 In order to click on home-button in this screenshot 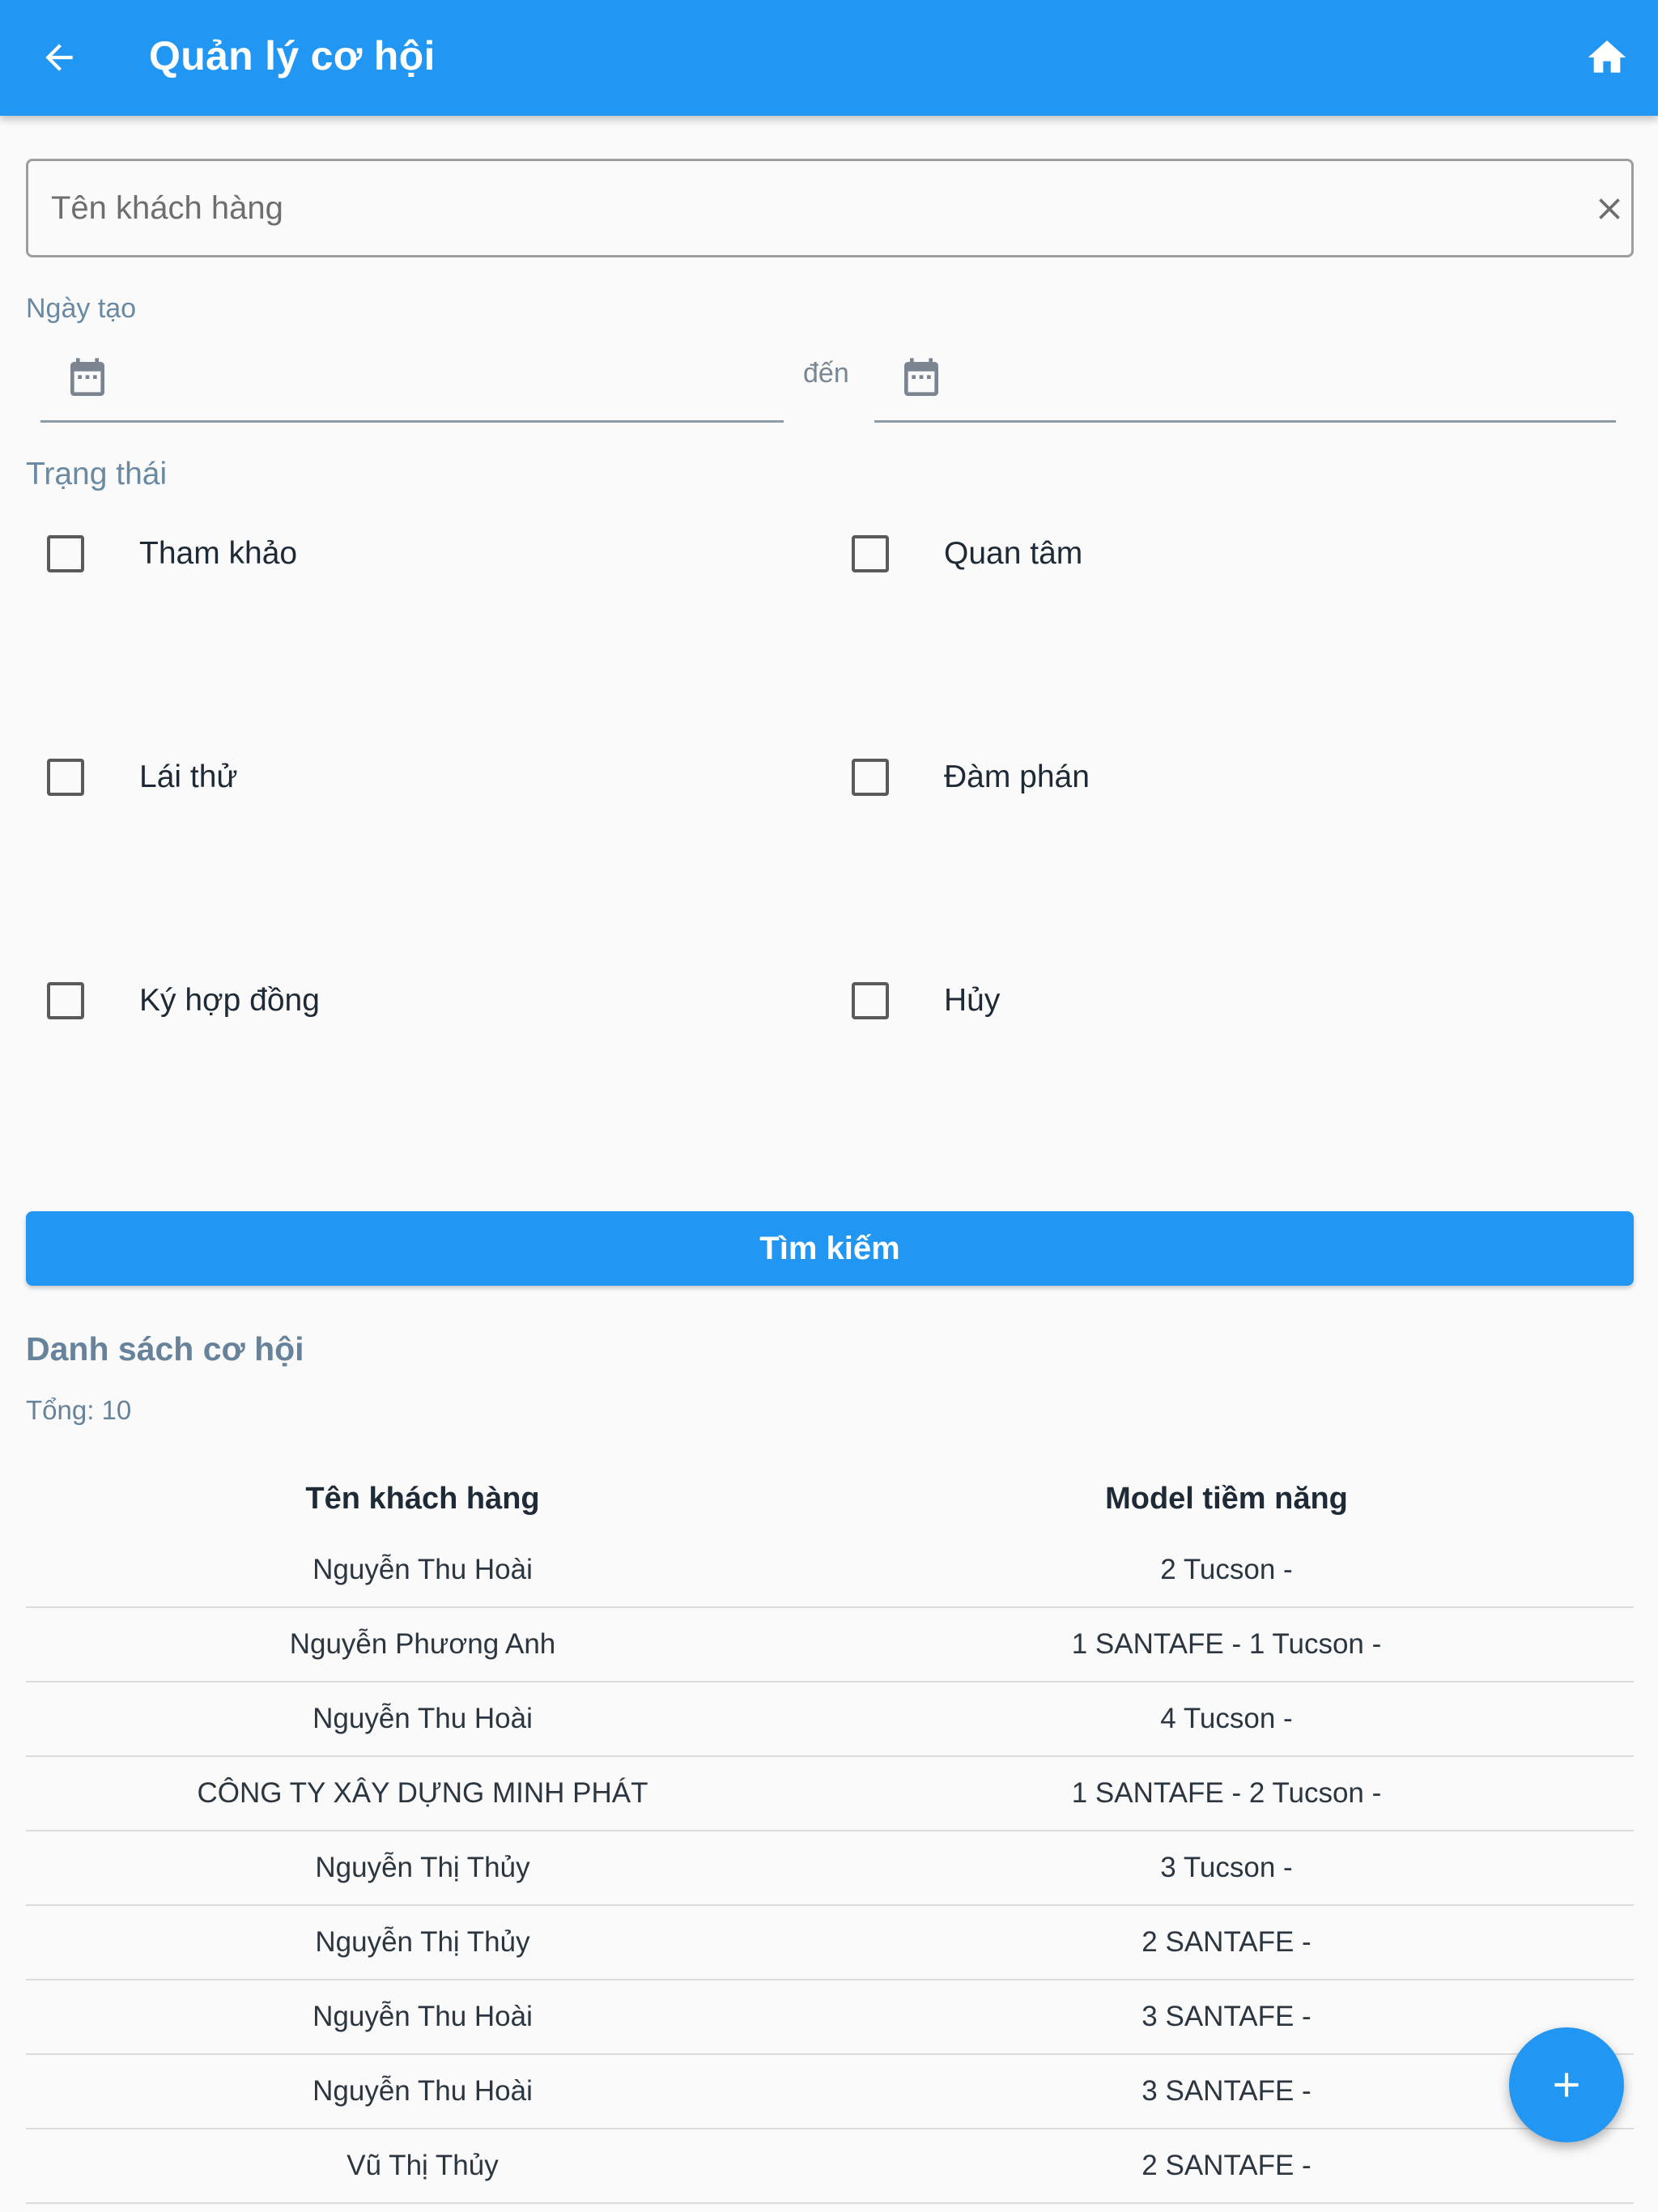, I will do `click(1607, 57)`.